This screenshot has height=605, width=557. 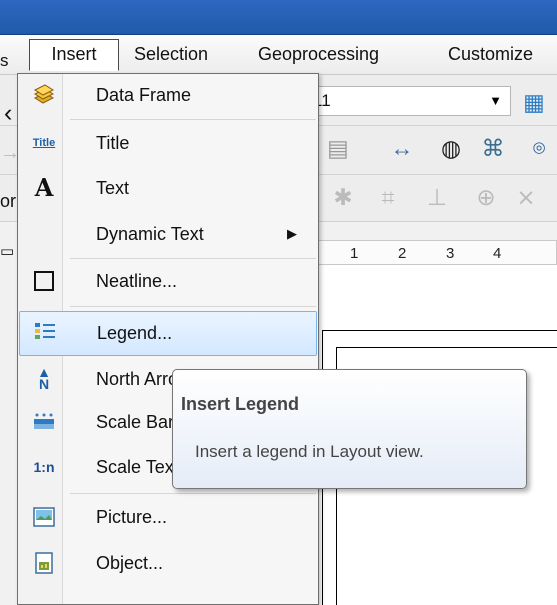 I want to click on hyperlink-icon: ⌘, so click(x=493, y=148).